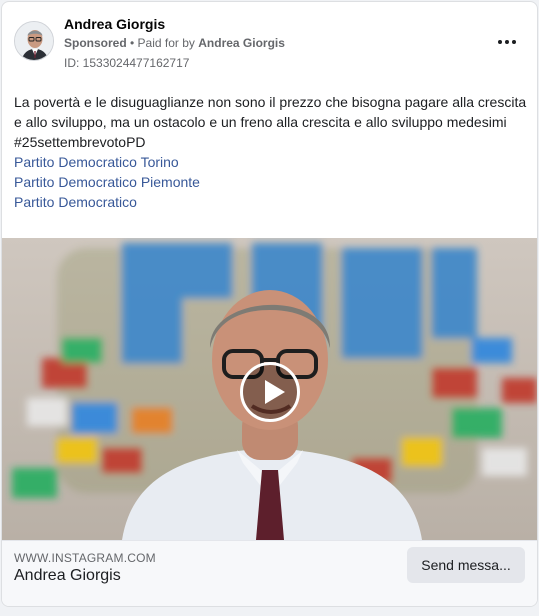  Describe the element at coordinates (85, 558) in the screenshot. I see `link-domain: WWW.INSTAGRAM.COM` at that location.